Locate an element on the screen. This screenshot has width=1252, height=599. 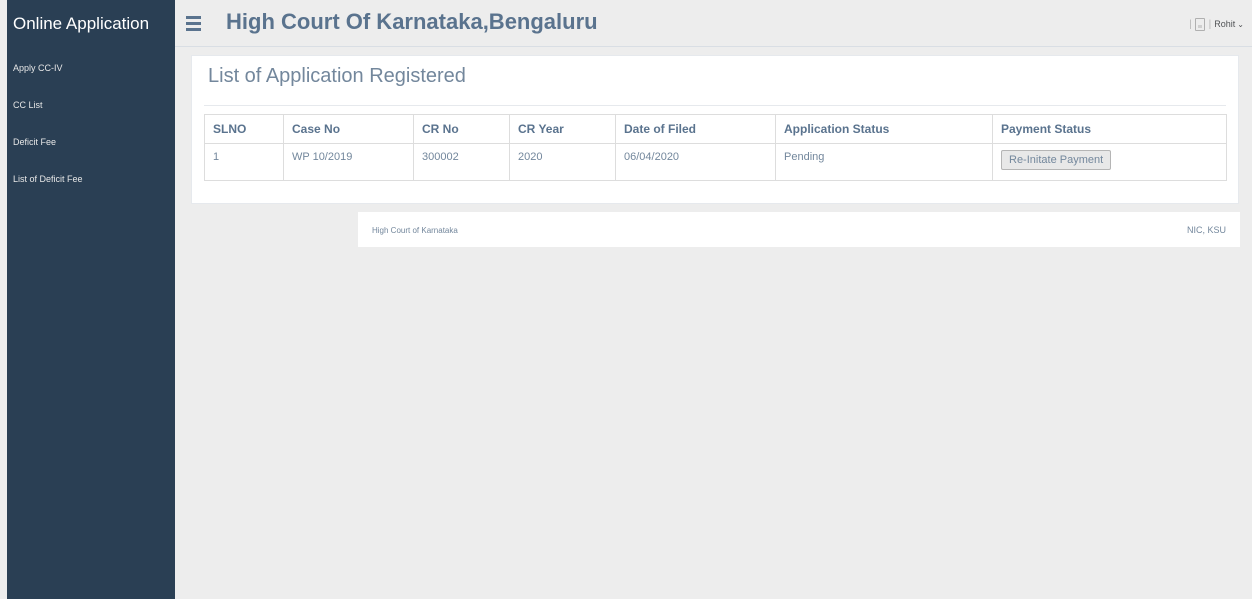
page-title: List of Application Registered is located at coordinates (337, 76).